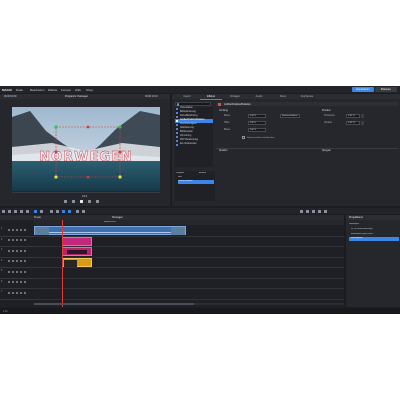  Describe the element at coordinates (301, 211) in the screenshot. I see `settings-icon` at that location.